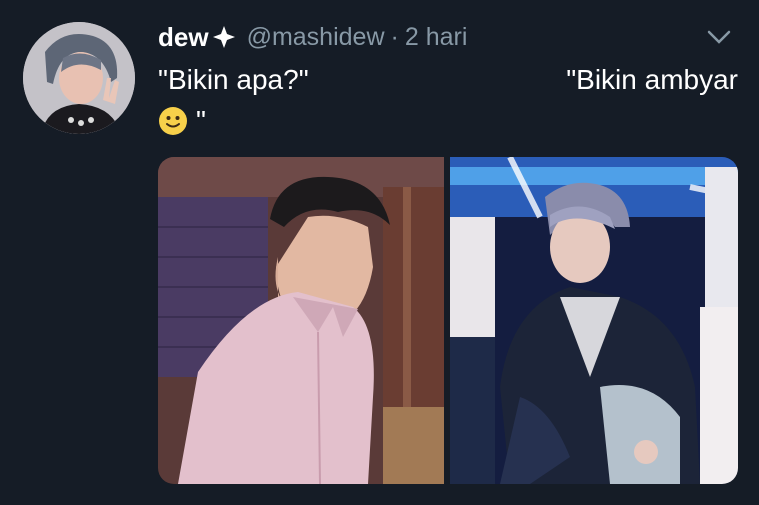  I want to click on tweet-text-line-2: ", so click(182, 121).